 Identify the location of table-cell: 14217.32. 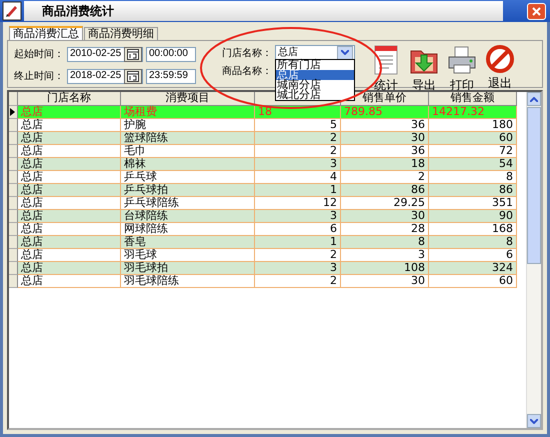
(473, 112).